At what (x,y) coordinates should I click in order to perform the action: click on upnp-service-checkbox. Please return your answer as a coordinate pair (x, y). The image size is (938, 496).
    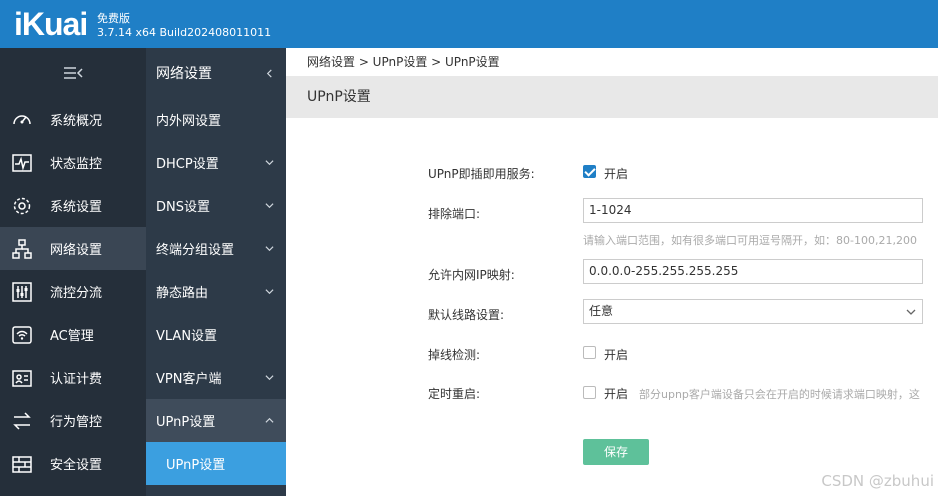
    Looking at the image, I should click on (589, 171).